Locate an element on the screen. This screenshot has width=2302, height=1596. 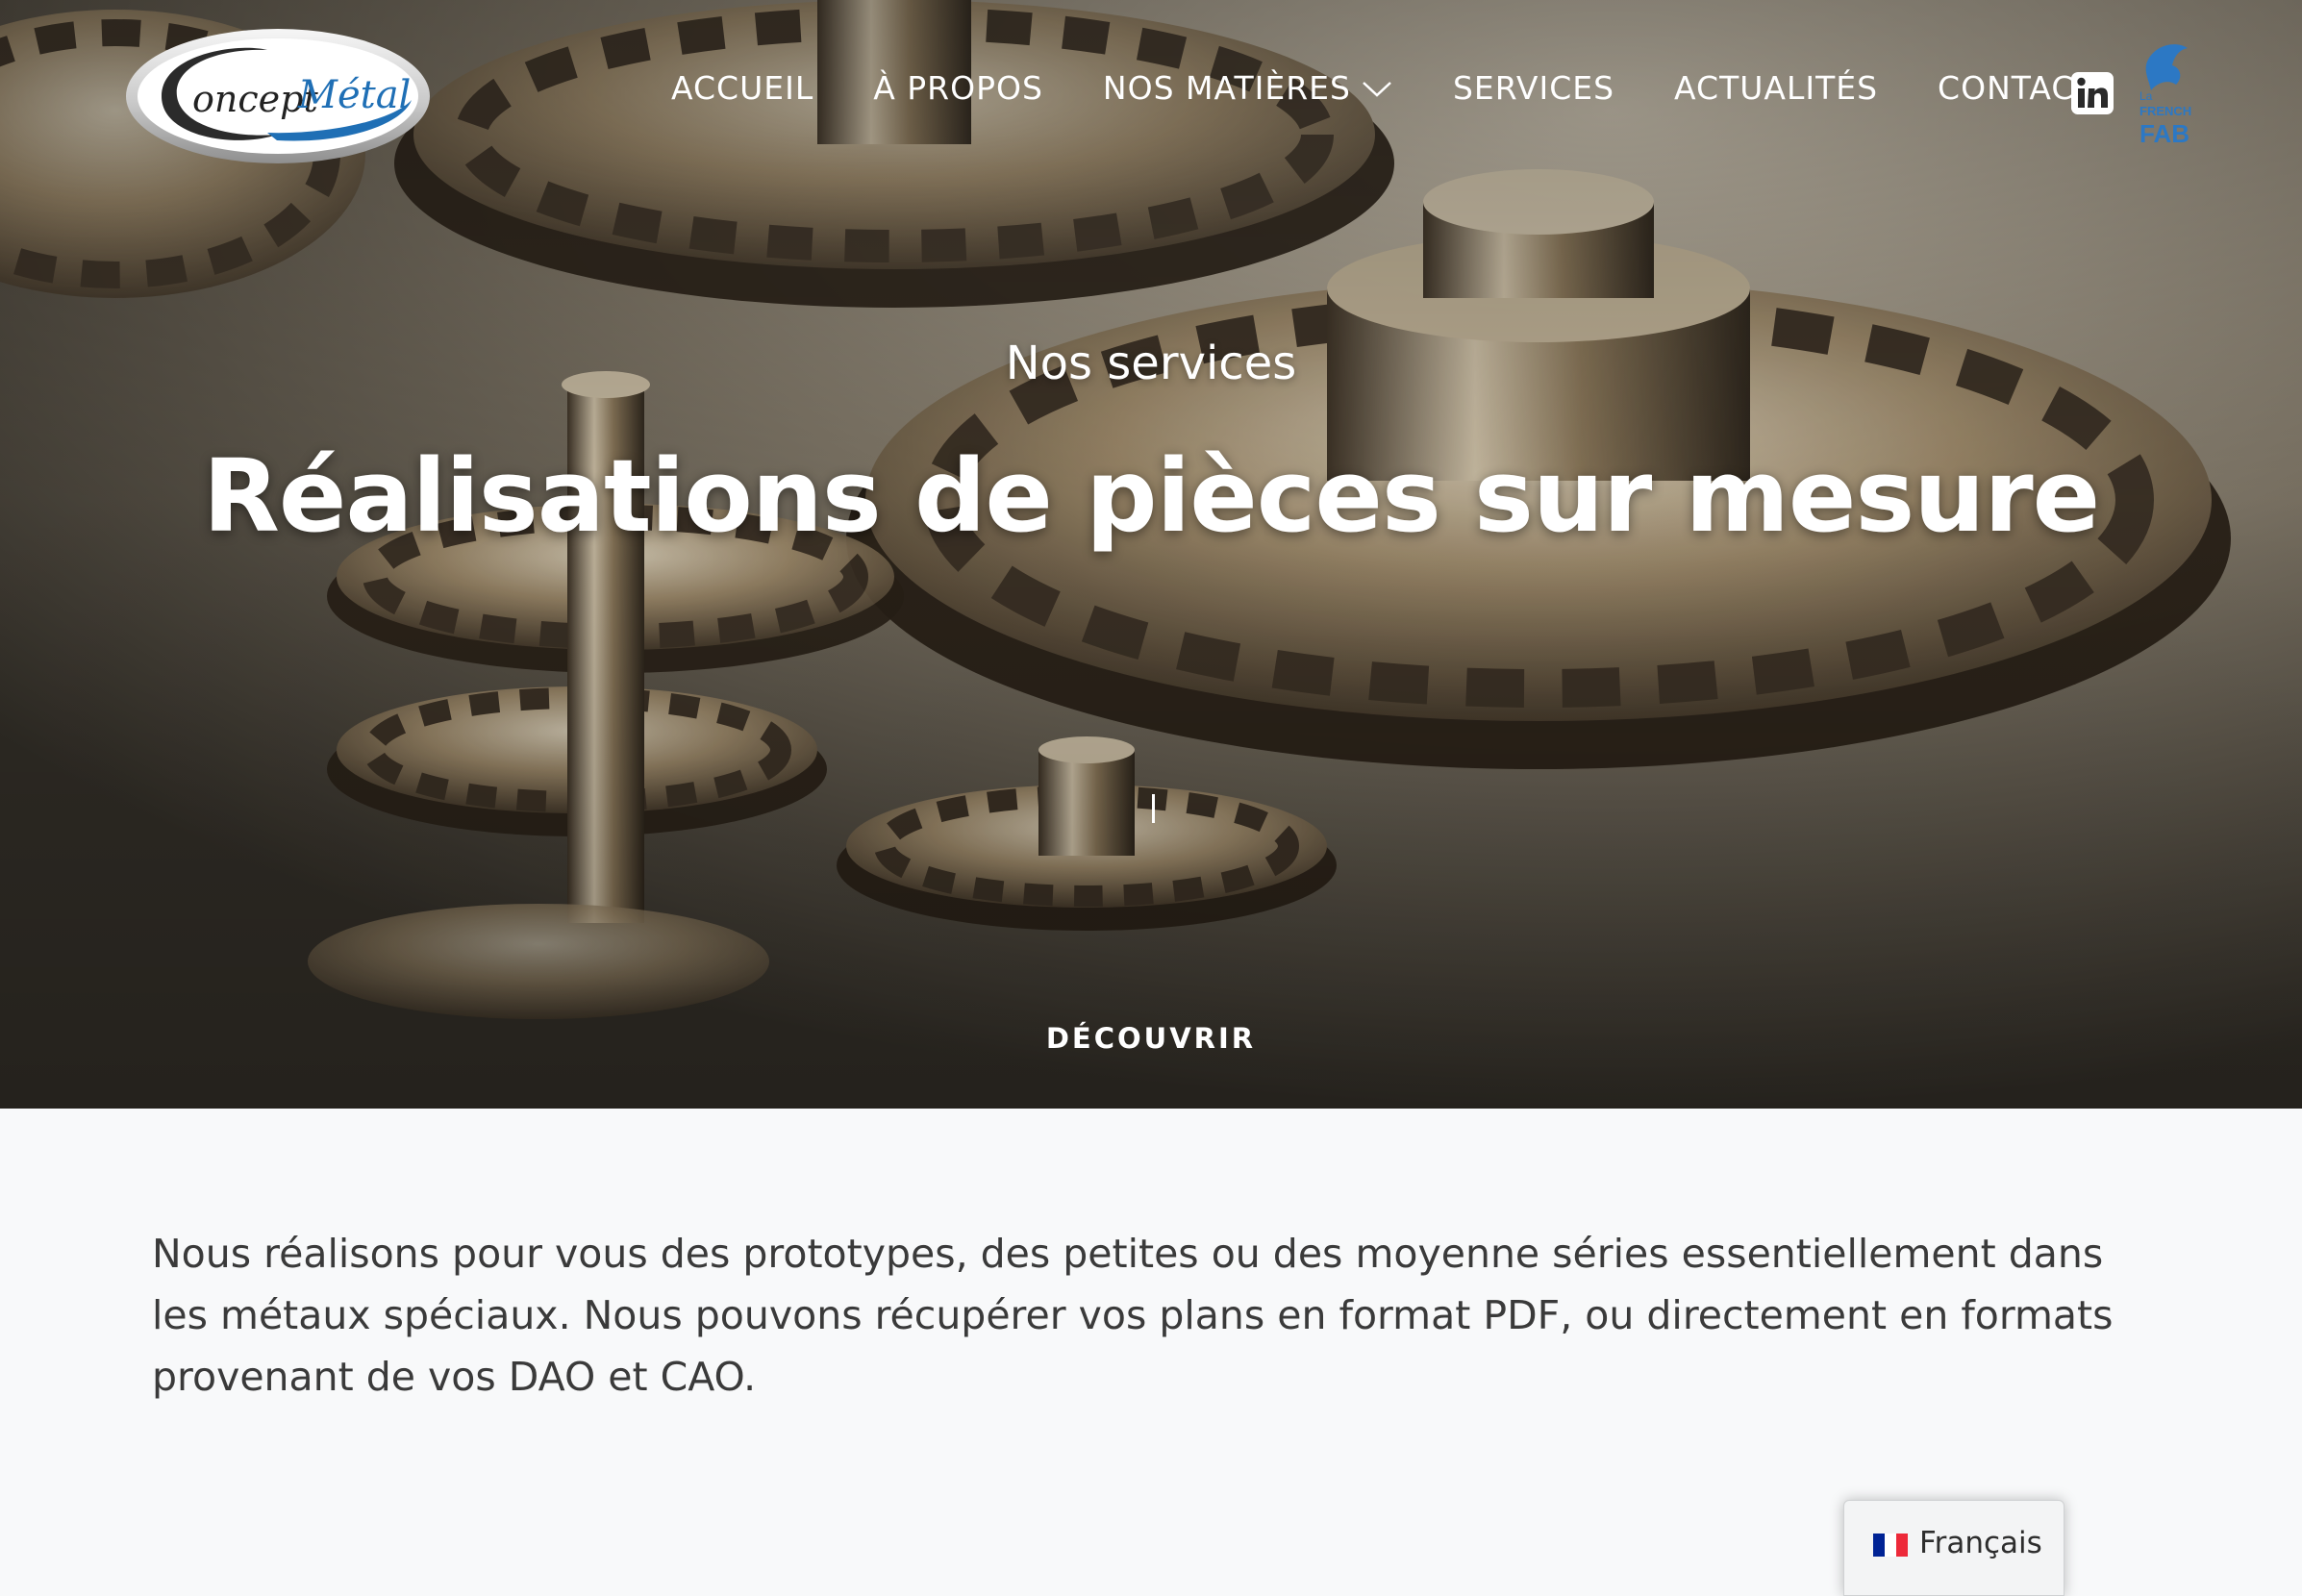
nav-actualites-label: ACTUALITÉS is located at coordinates (1776, 88).